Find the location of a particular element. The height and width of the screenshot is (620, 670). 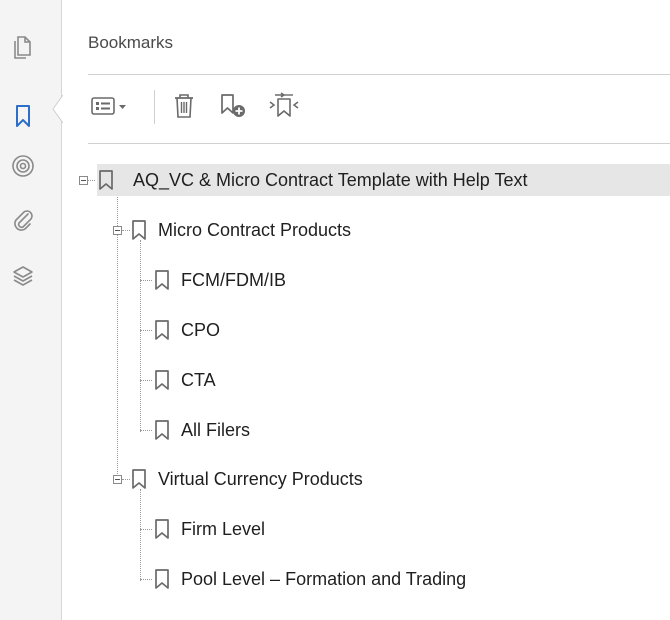

bookmark-label: FCM/FDM/IB is located at coordinates (233, 279).